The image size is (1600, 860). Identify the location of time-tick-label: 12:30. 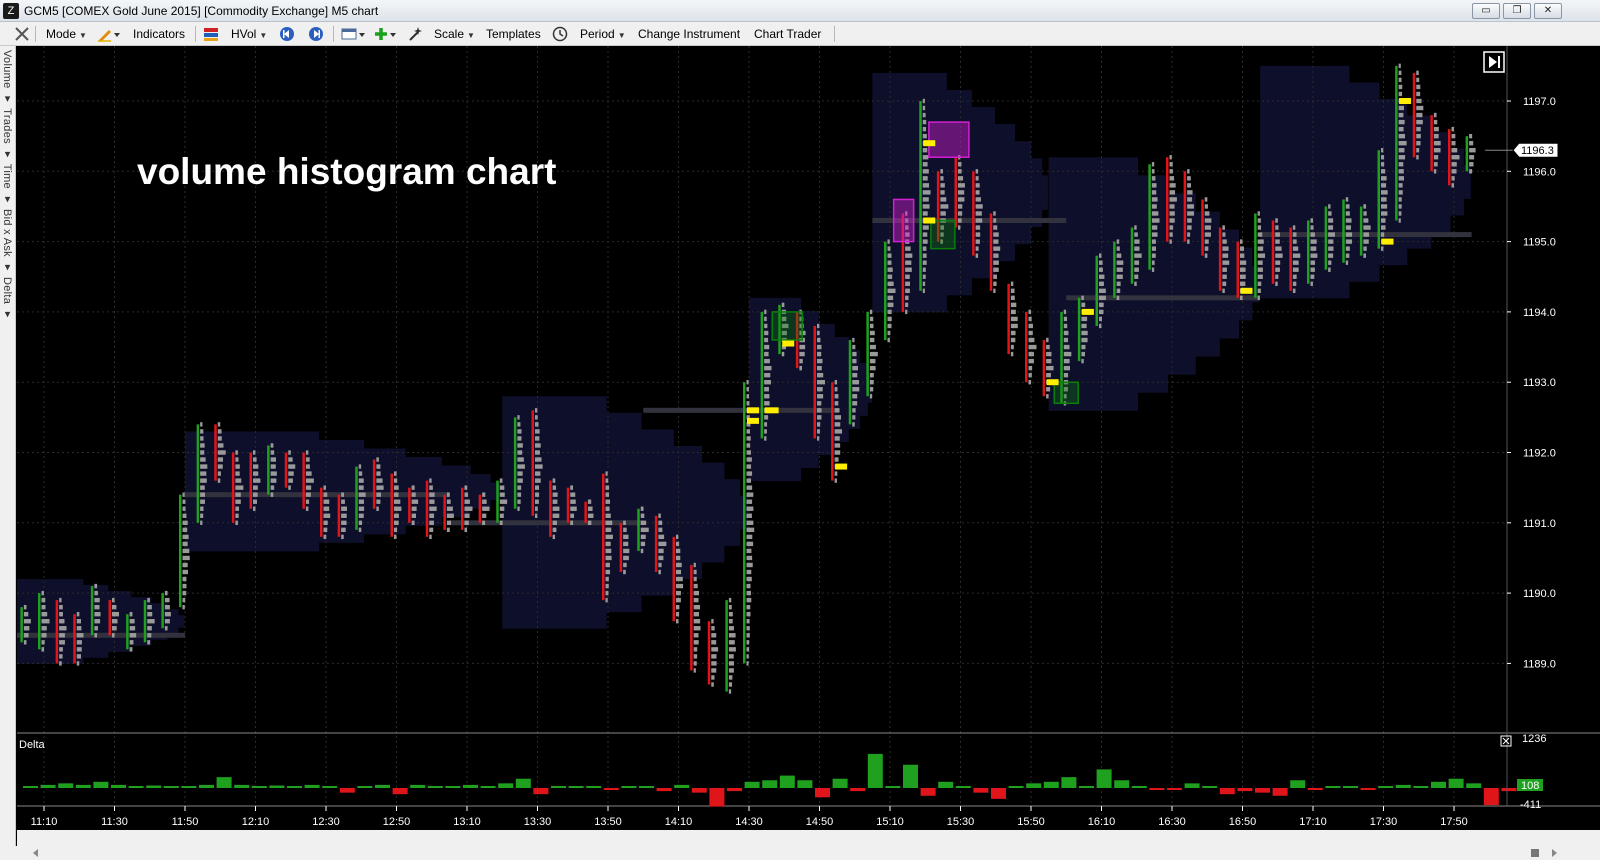
(326, 822).